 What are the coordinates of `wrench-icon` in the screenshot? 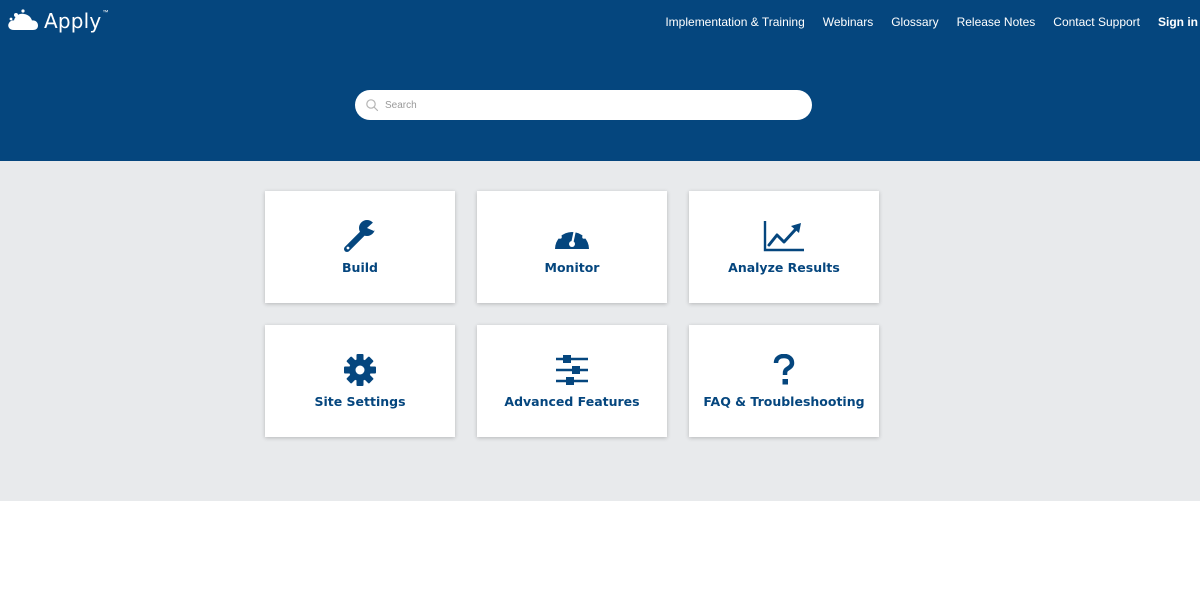 It's located at (361, 235).